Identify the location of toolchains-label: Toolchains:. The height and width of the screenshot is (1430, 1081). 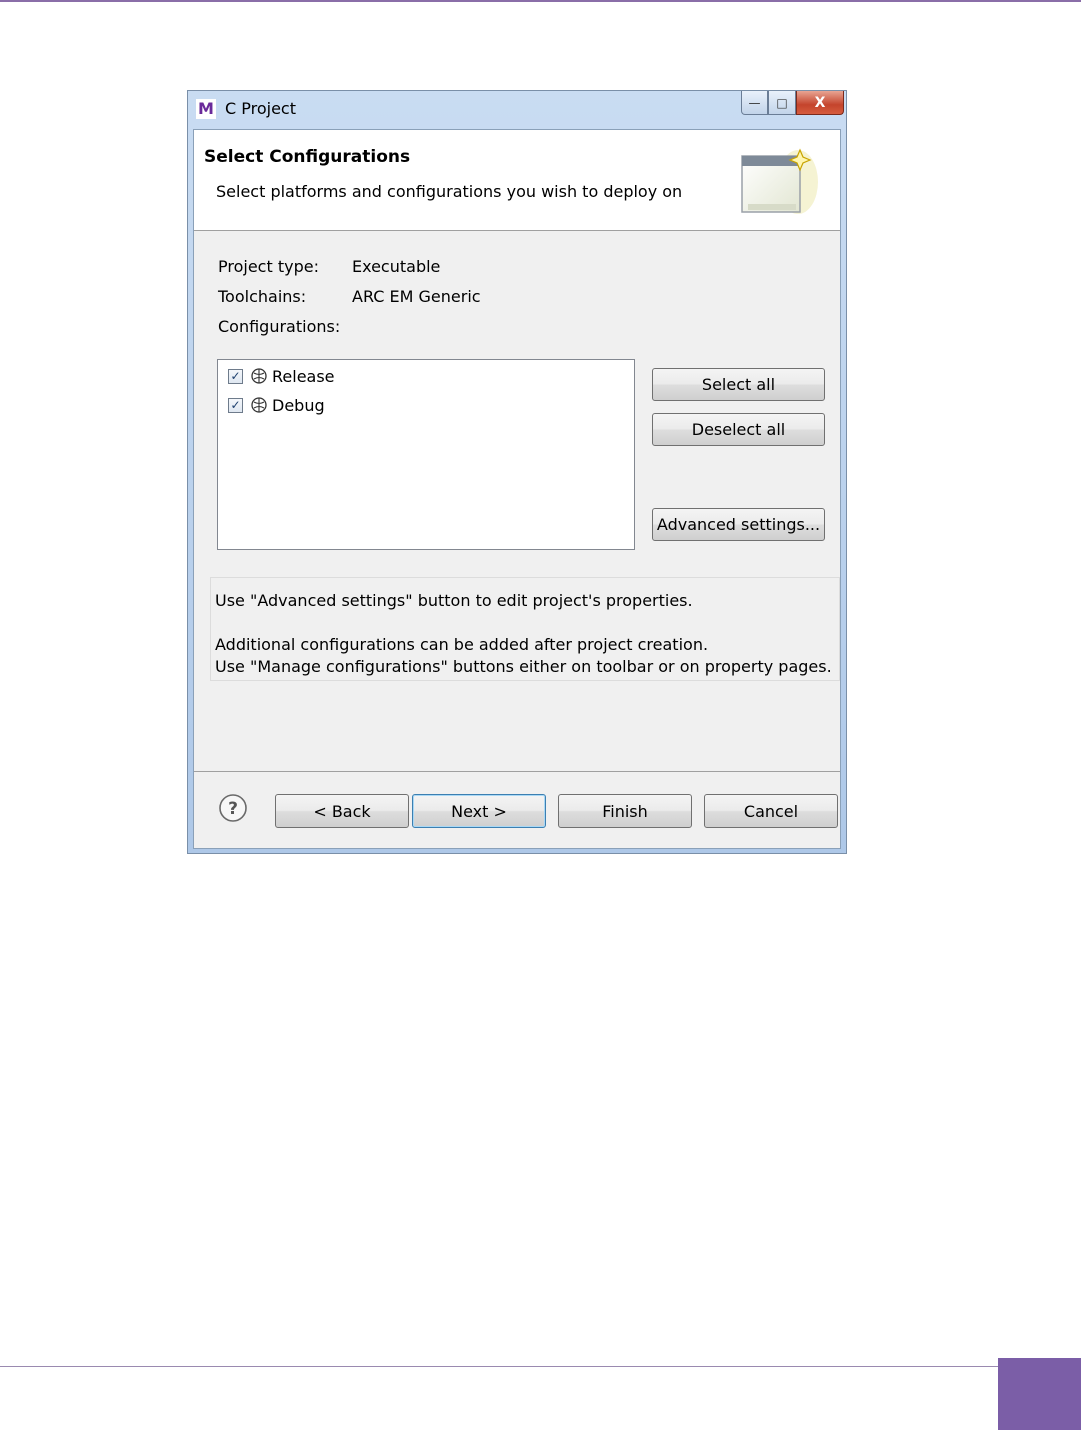
(262, 296).